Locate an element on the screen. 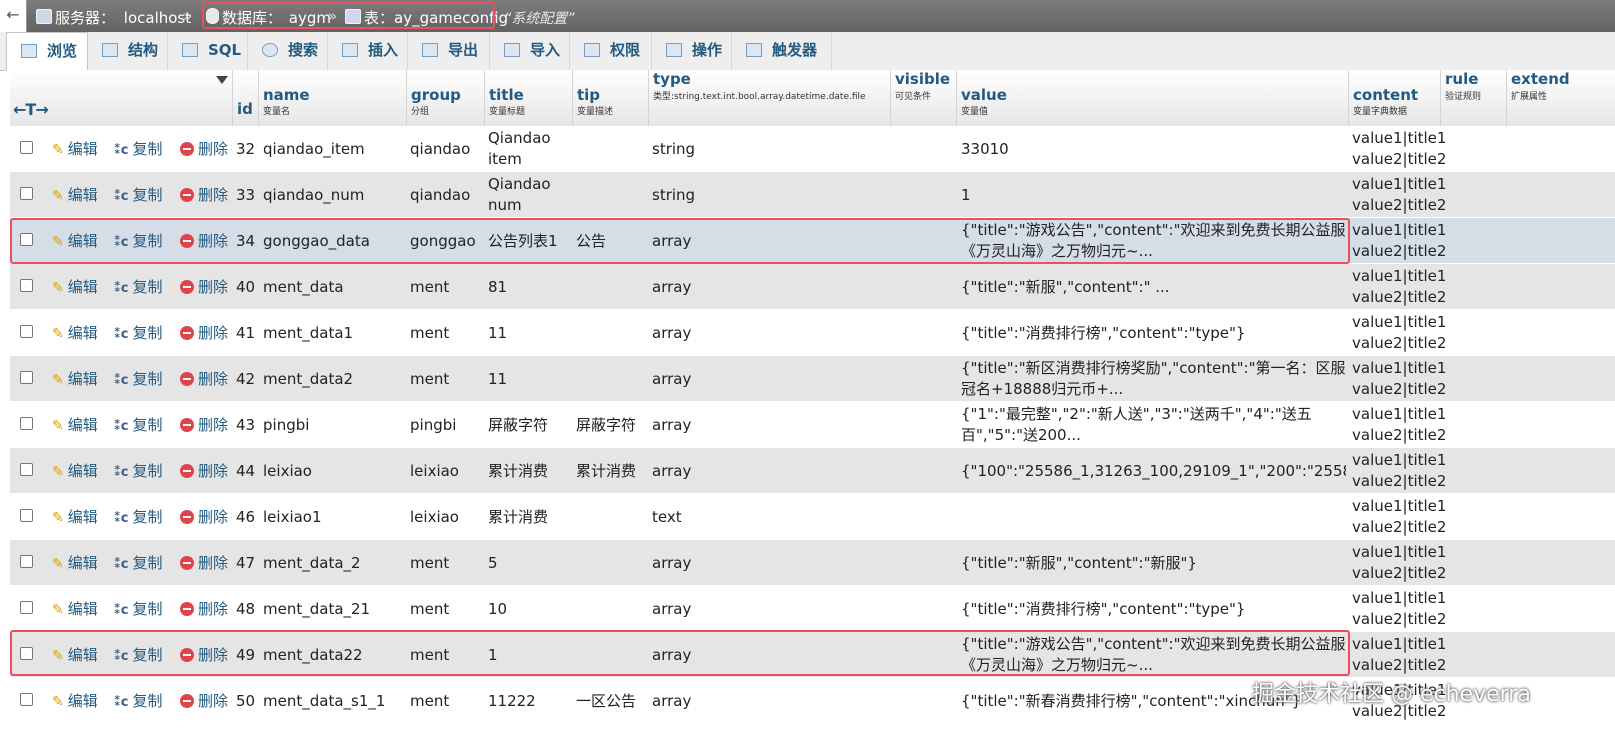 This screenshot has width=1615, height=746. header-extend: extend 扩展属性 is located at coordinates (1560, 98).